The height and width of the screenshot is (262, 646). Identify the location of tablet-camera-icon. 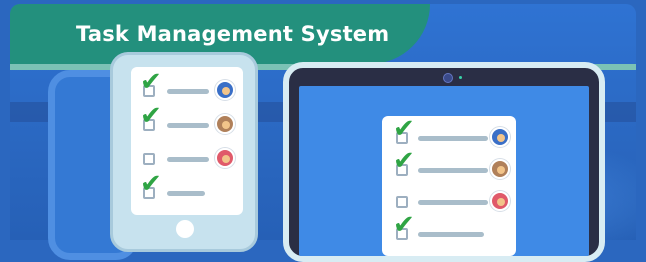
(448, 78).